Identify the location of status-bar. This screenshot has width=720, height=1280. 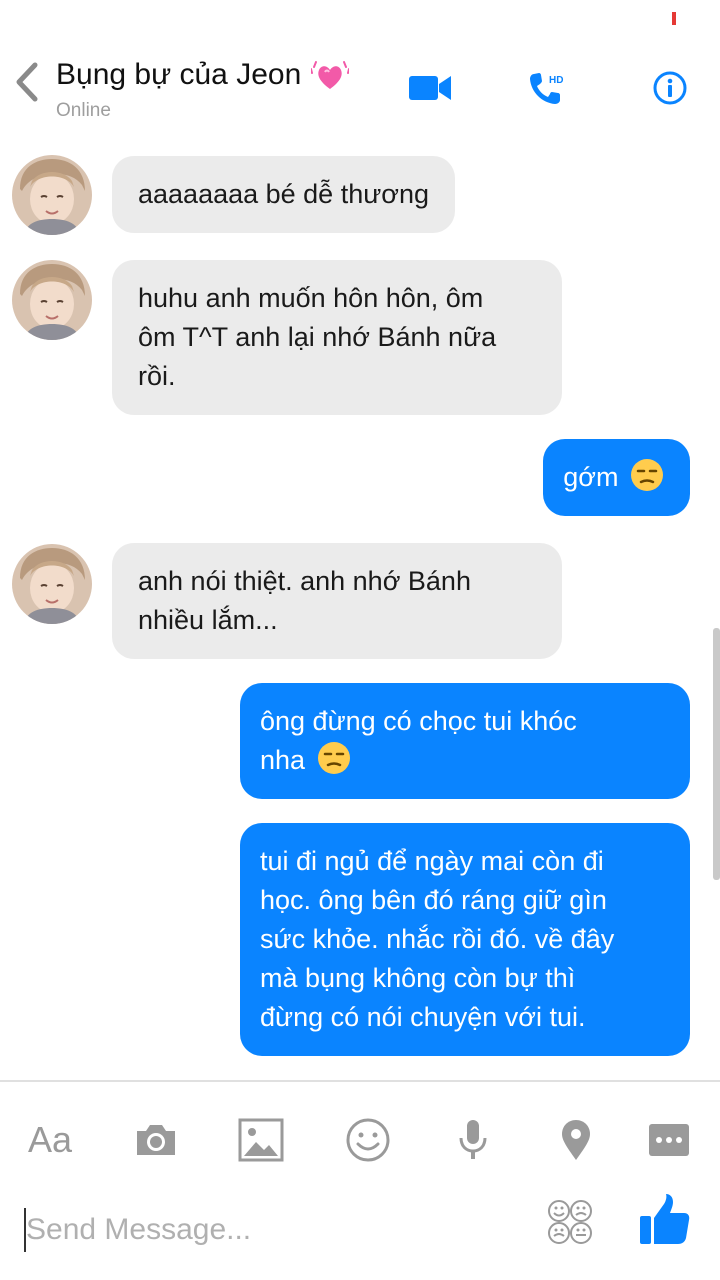
(360, 20).